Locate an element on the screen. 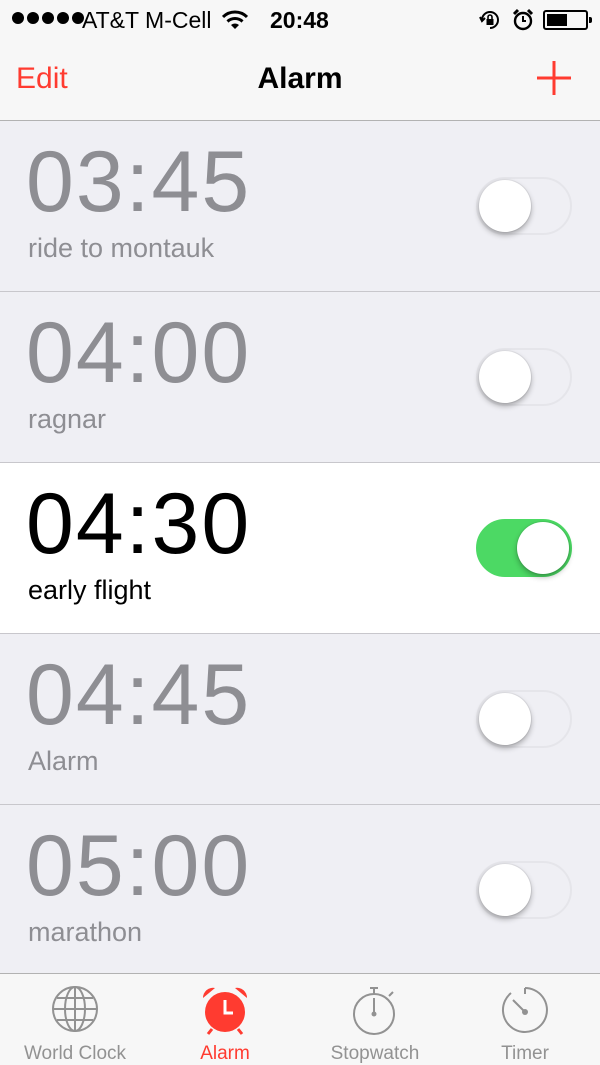 Image resolution: width=600 pixels, height=1065 pixels. alarm-time: 04:00 is located at coordinates (139, 353).